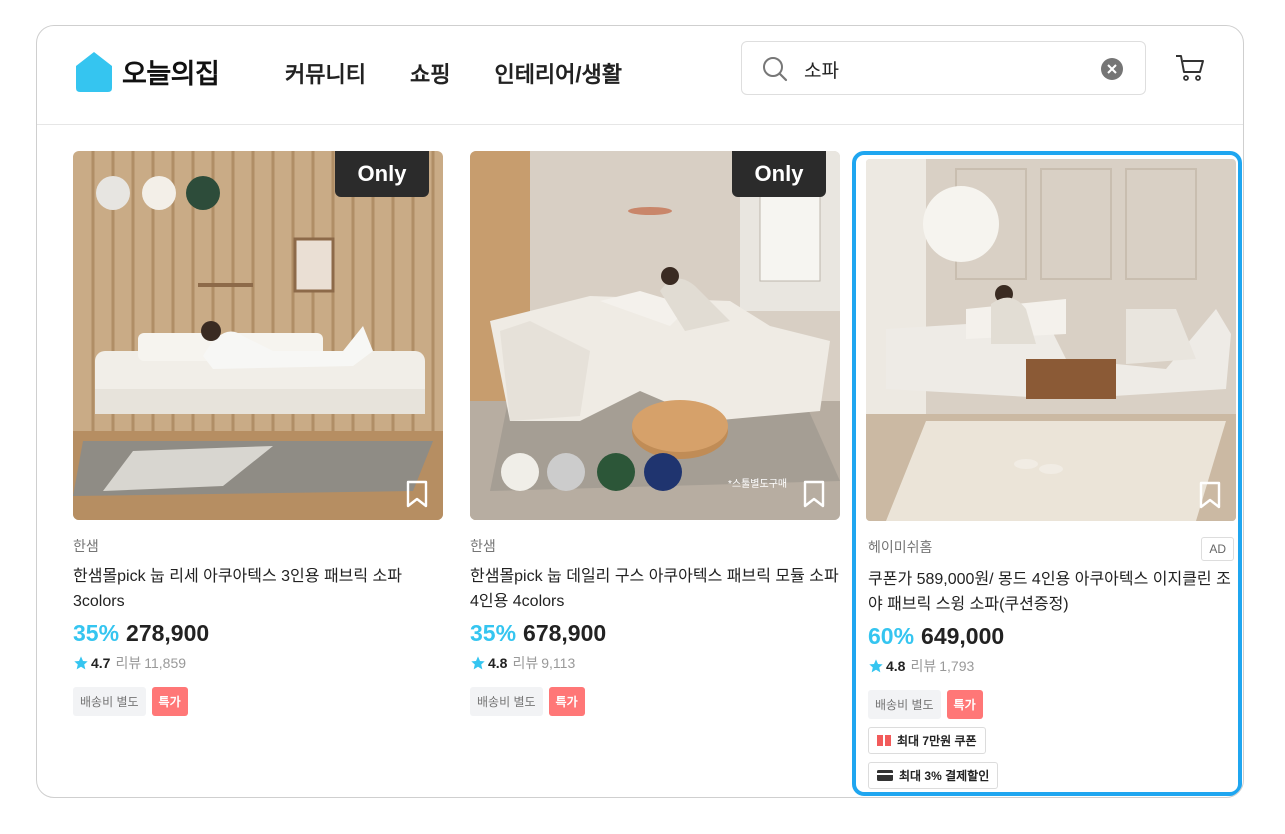 The image size is (1285, 834). What do you see at coordinates (565, 633) in the screenshot?
I see `price: 678,900` at bounding box center [565, 633].